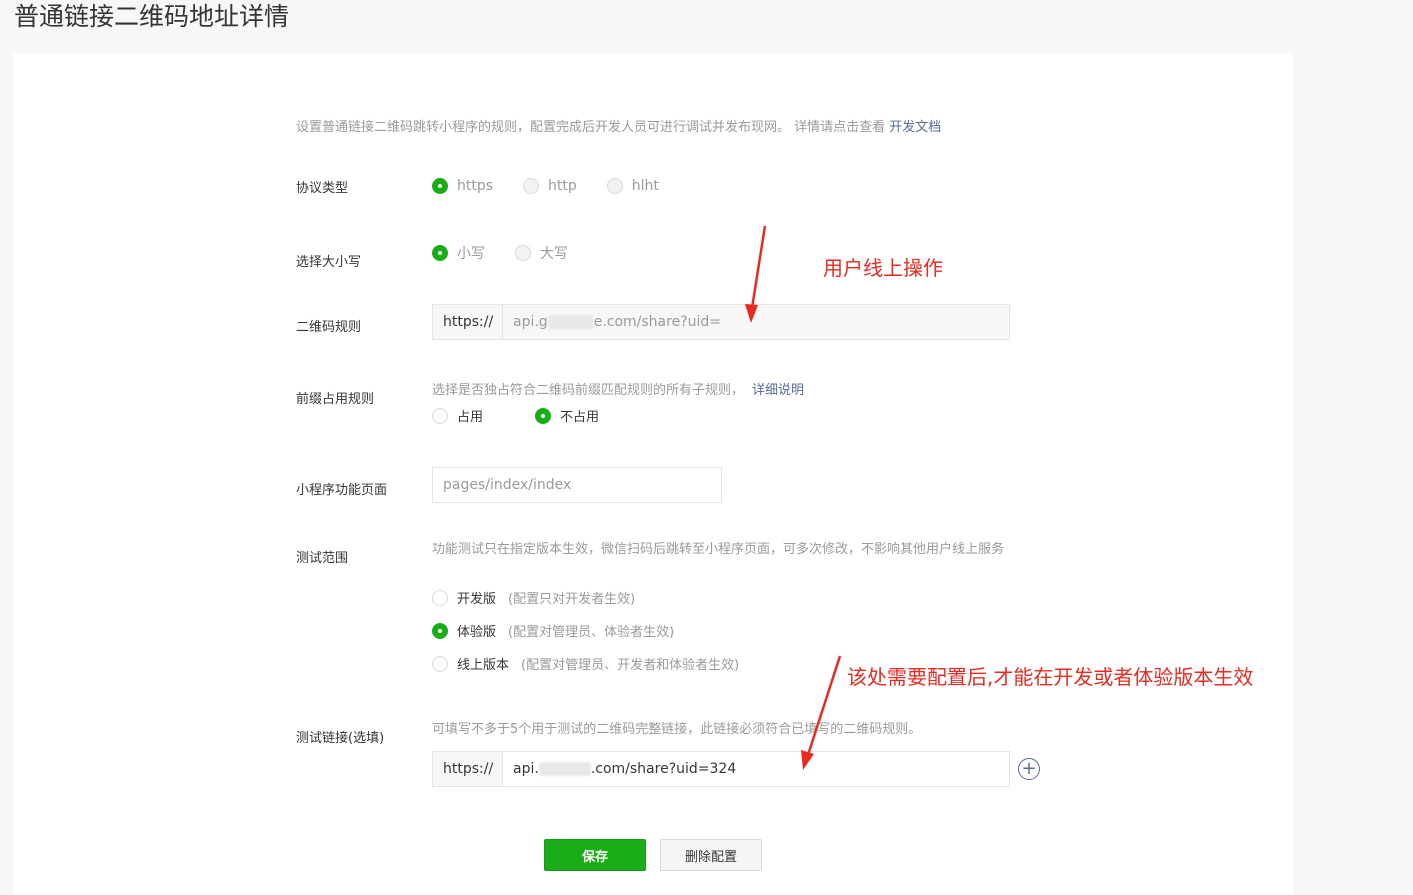 The width and height of the screenshot is (1413, 895). Describe the element at coordinates (758, 267) in the screenshot. I see `annotation-arrow-online` at that location.